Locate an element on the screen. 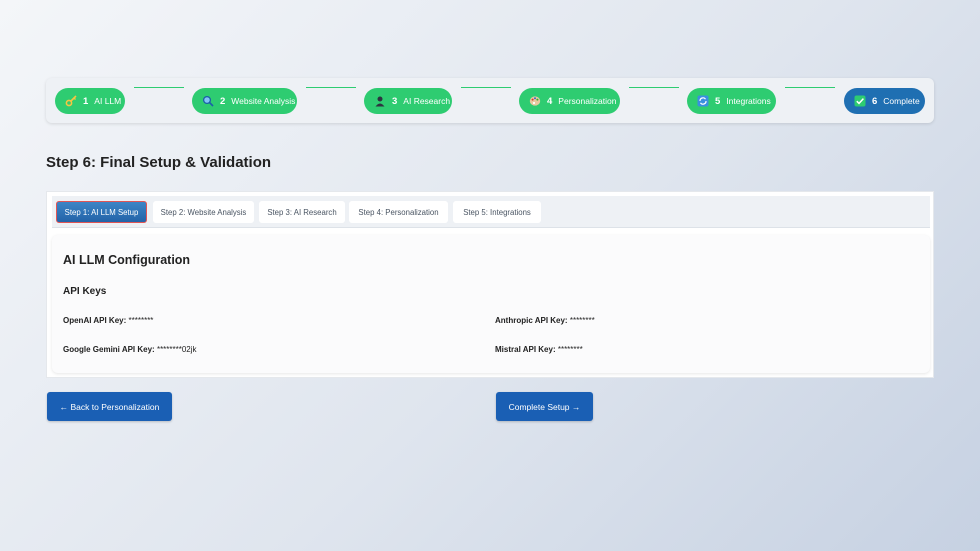 The image size is (980, 551). page-title: Step 6: Final Setup & Validation is located at coordinates (159, 162).